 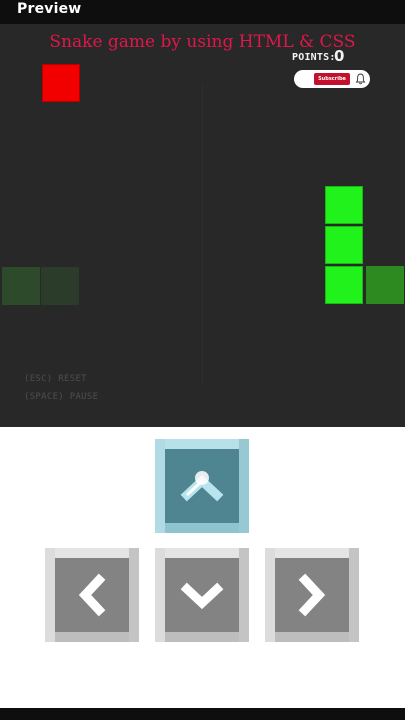 I want to click on up-button, so click(x=202, y=486).